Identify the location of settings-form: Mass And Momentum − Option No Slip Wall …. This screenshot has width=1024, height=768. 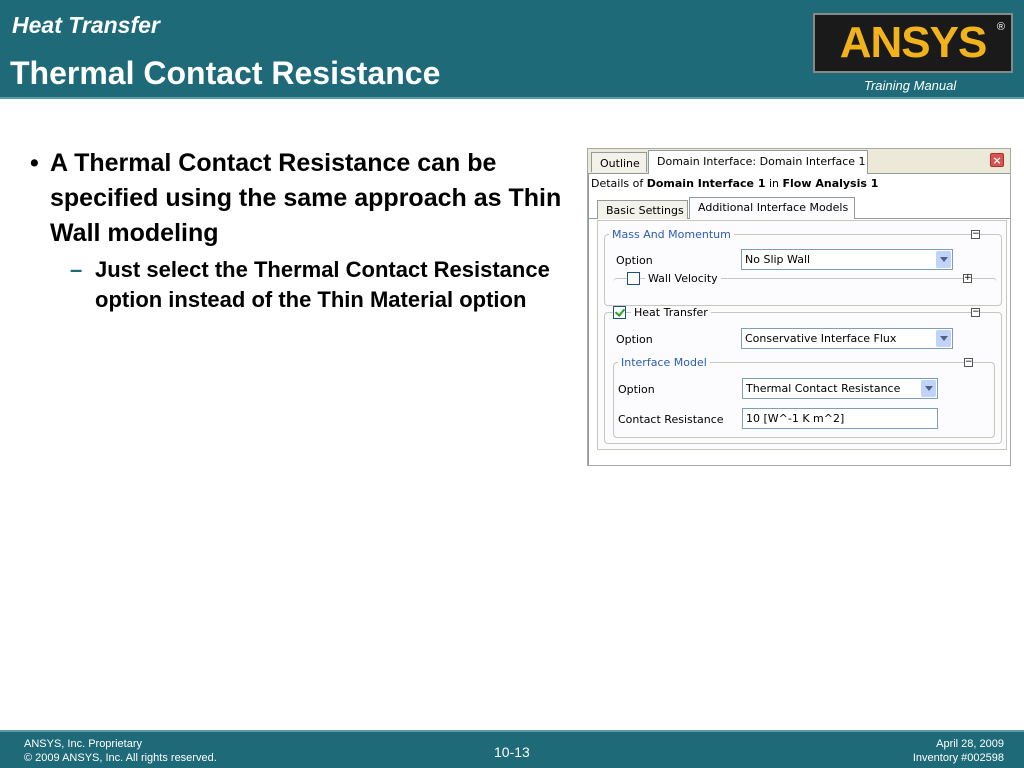
(802, 335).